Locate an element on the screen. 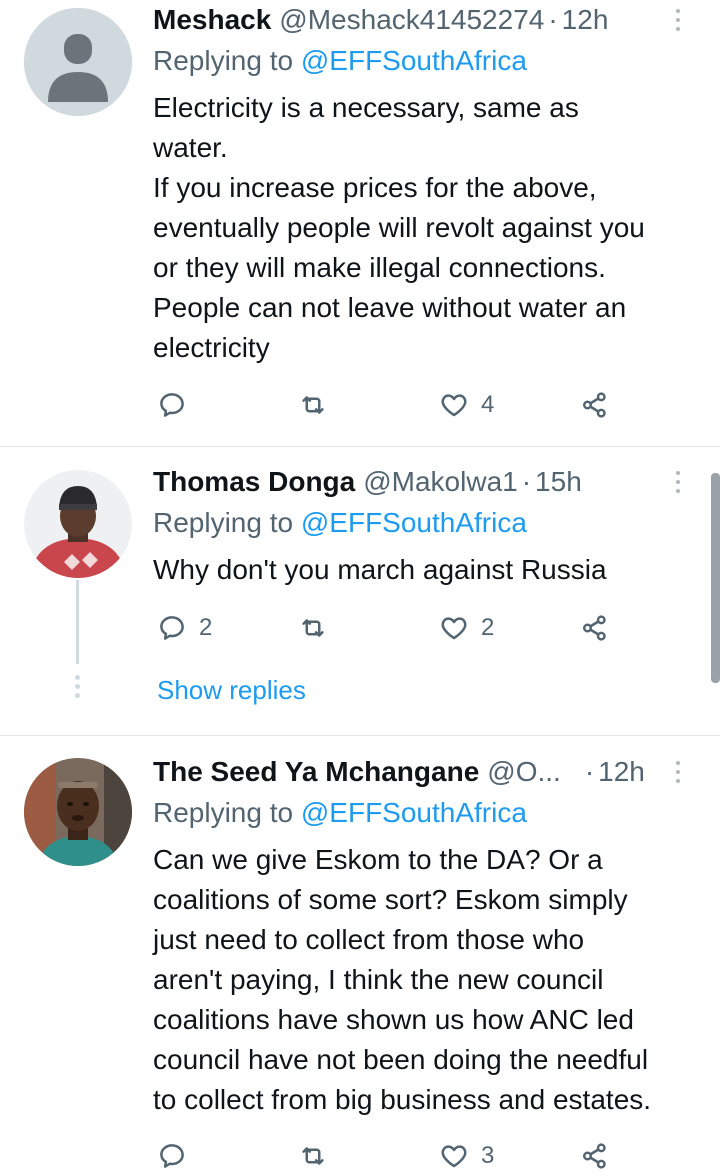 This screenshot has height=1176, width=720. like-count: 2 is located at coordinates (488, 627).